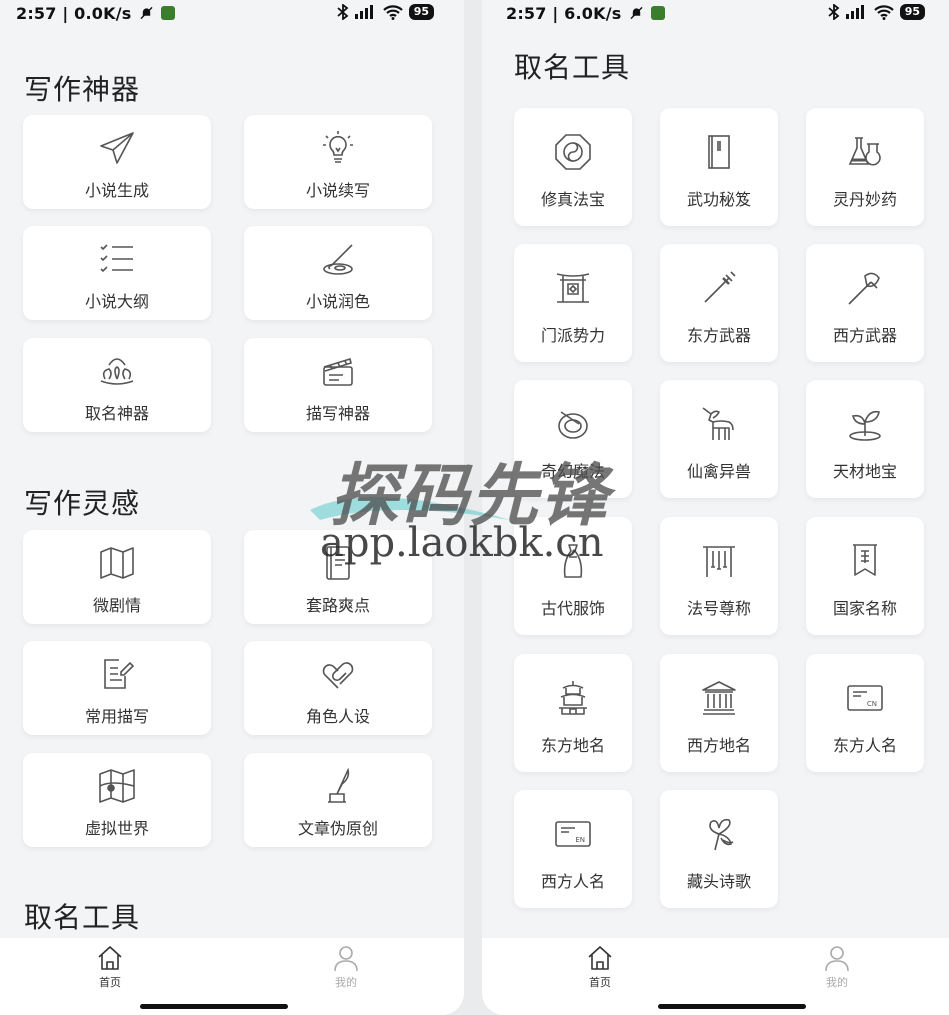 The image size is (949, 1015). Describe the element at coordinates (719, 561) in the screenshot. I see `chime-icon` at that location.